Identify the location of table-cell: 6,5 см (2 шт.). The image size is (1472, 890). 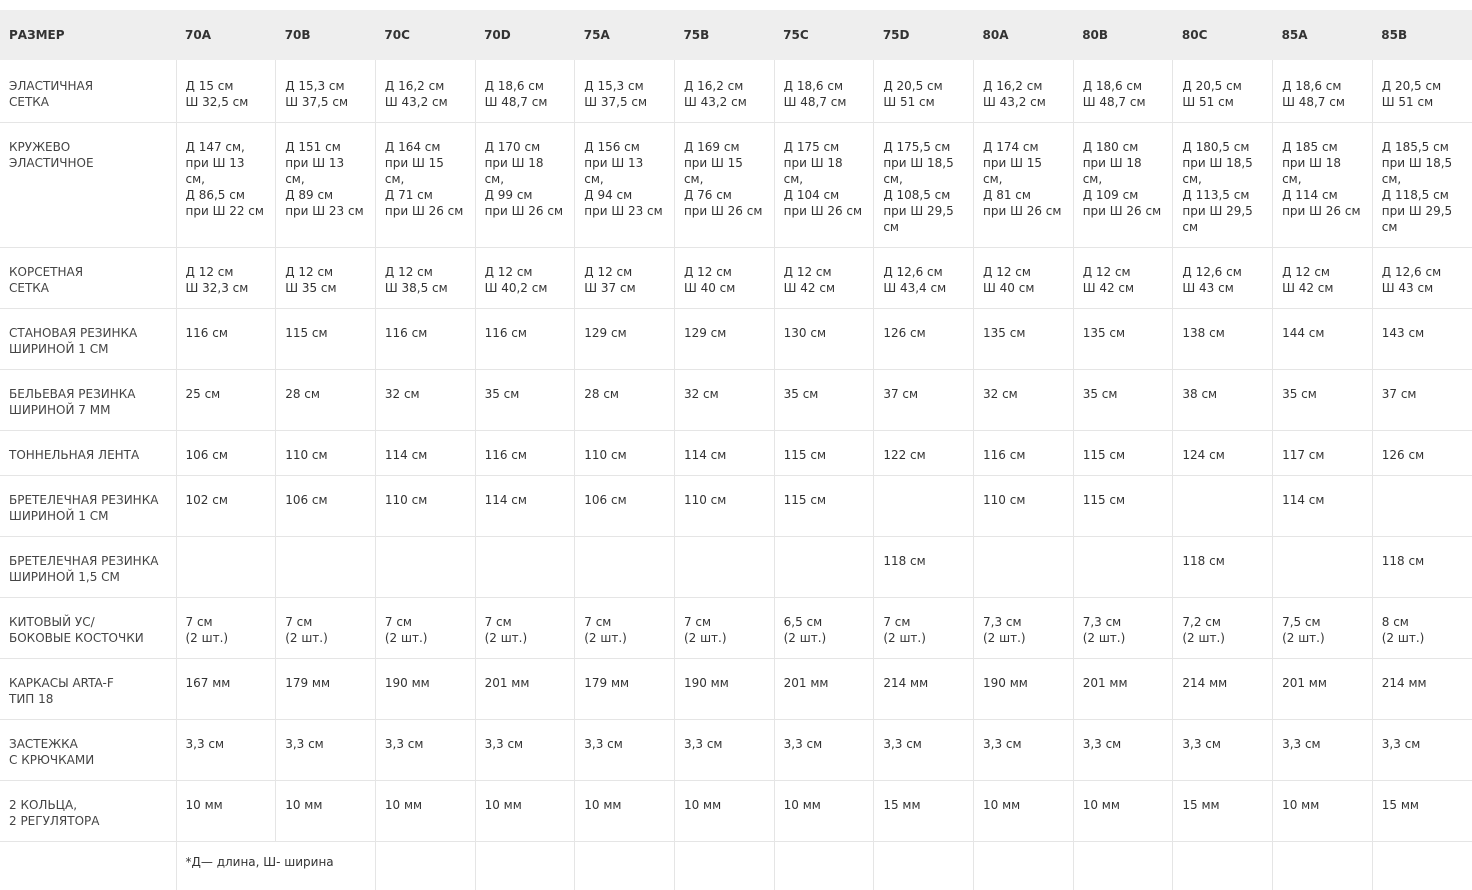
(824, 628).